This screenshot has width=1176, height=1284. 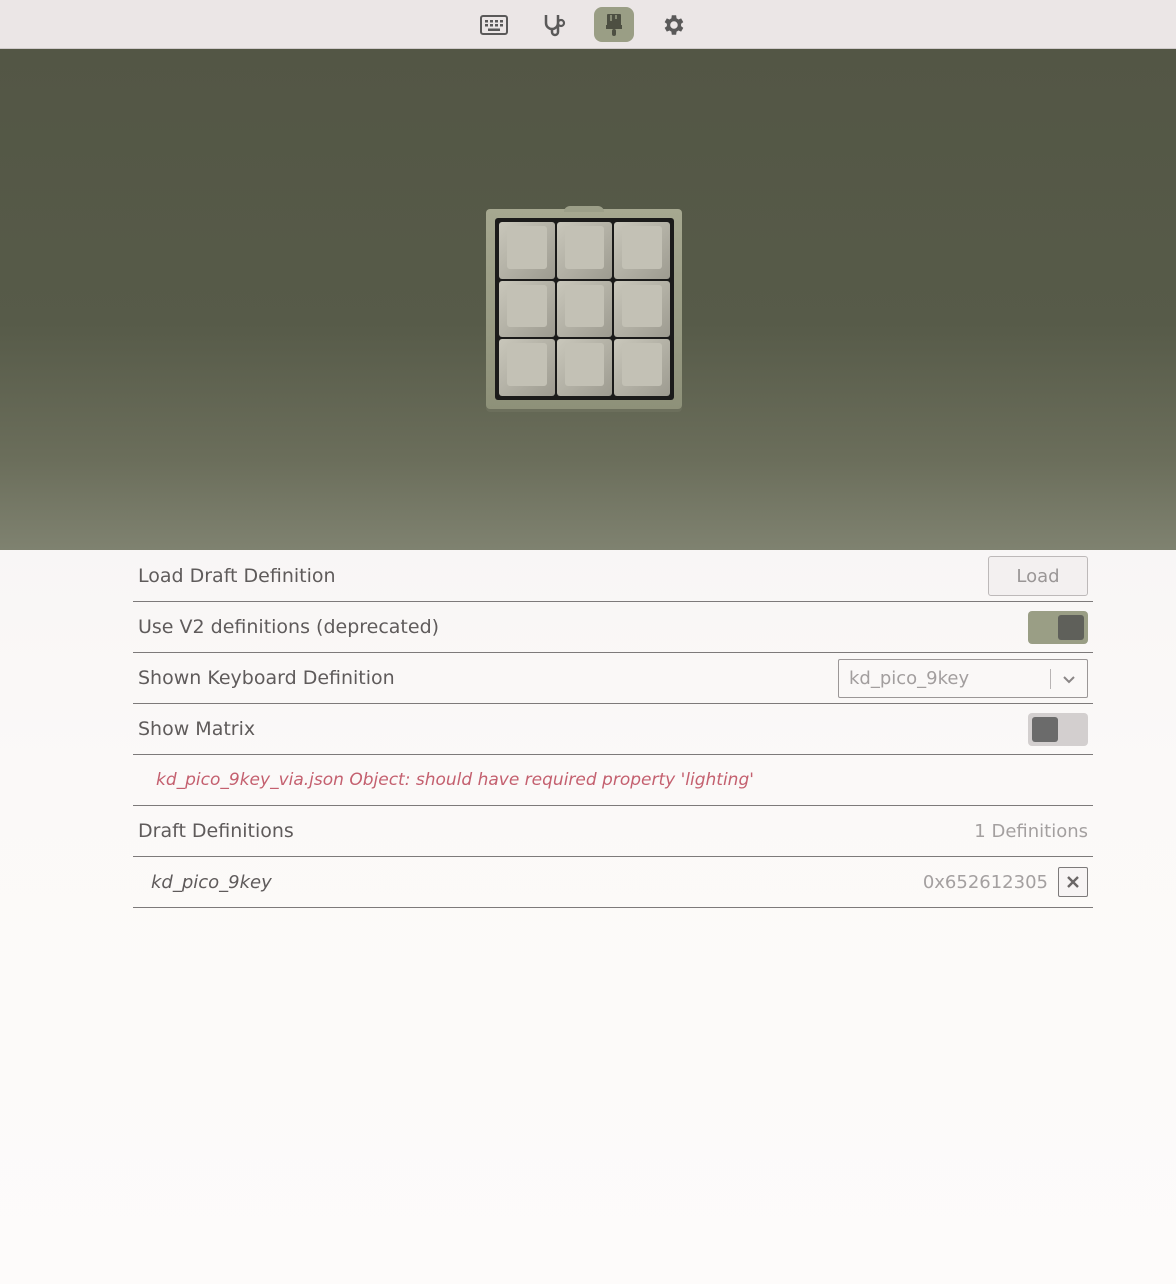 I want to click on keyboard-icon, so click(x=494, y=24).